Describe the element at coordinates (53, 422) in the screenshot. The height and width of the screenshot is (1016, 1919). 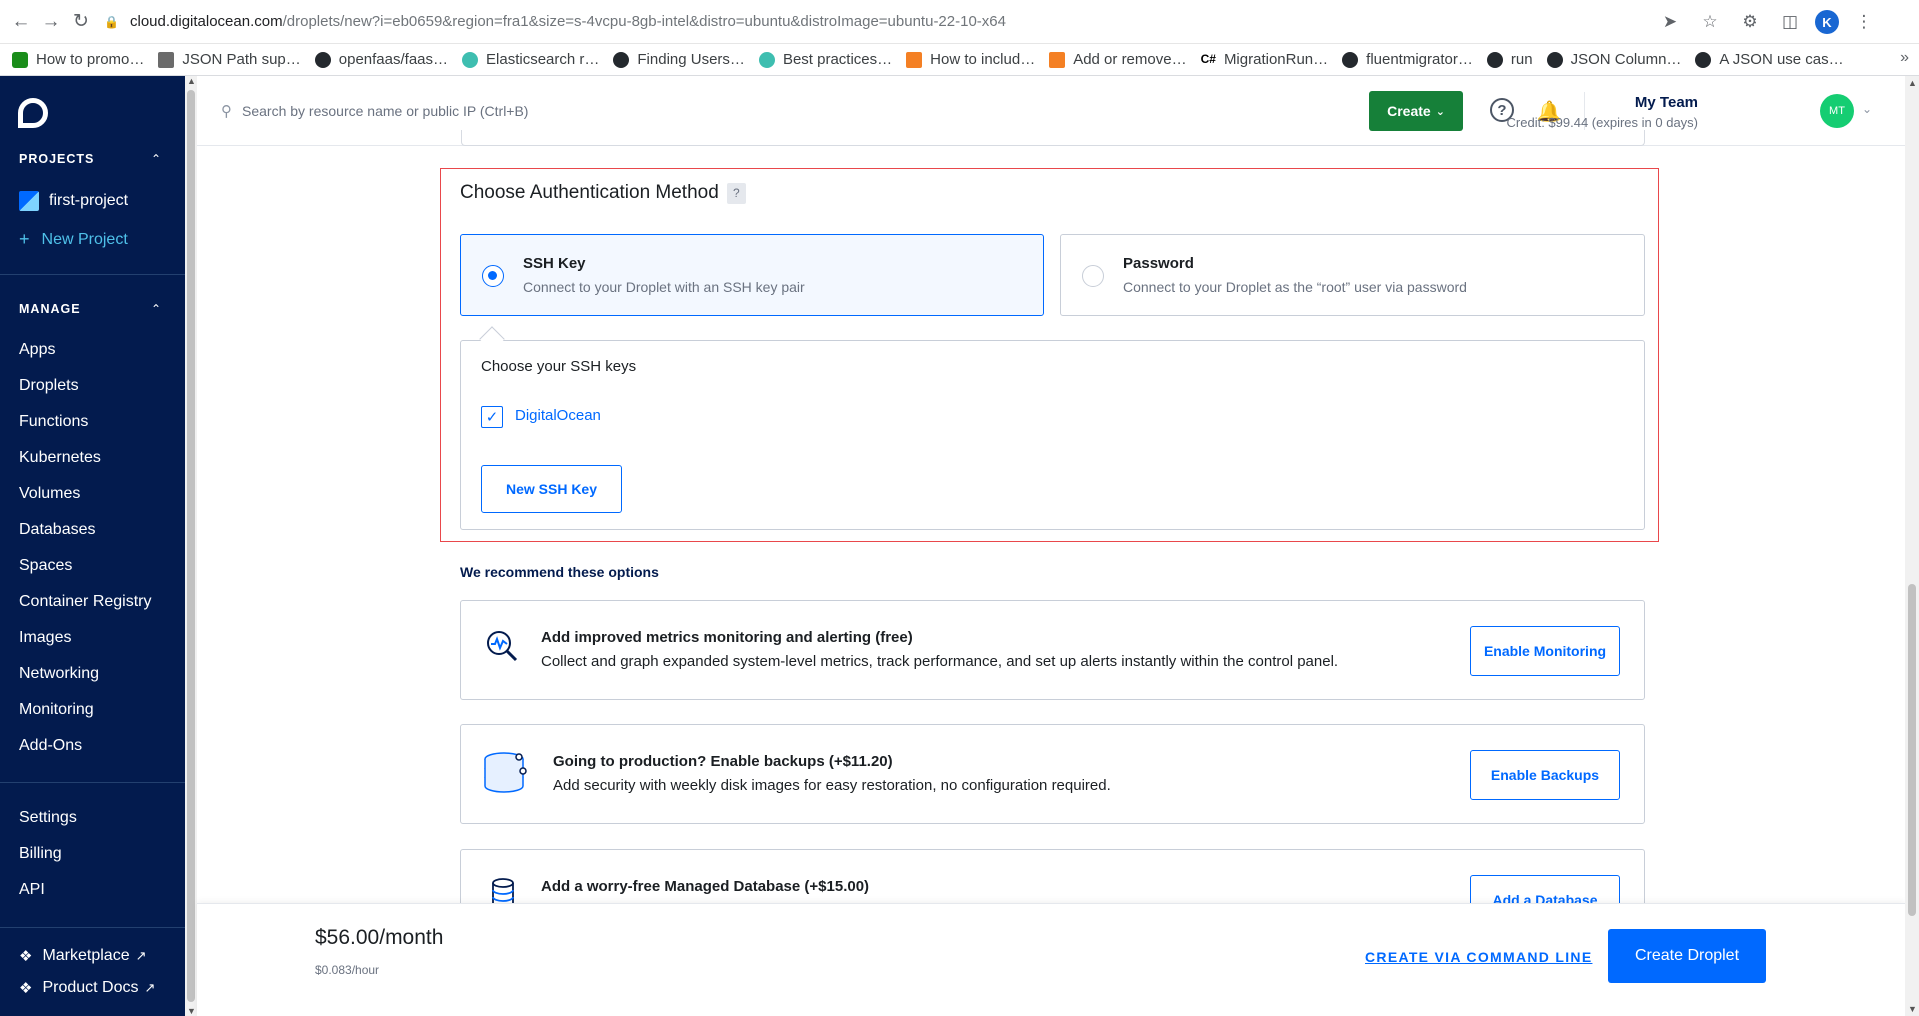
I see `sidebar-item-functions: Functions` at that location.